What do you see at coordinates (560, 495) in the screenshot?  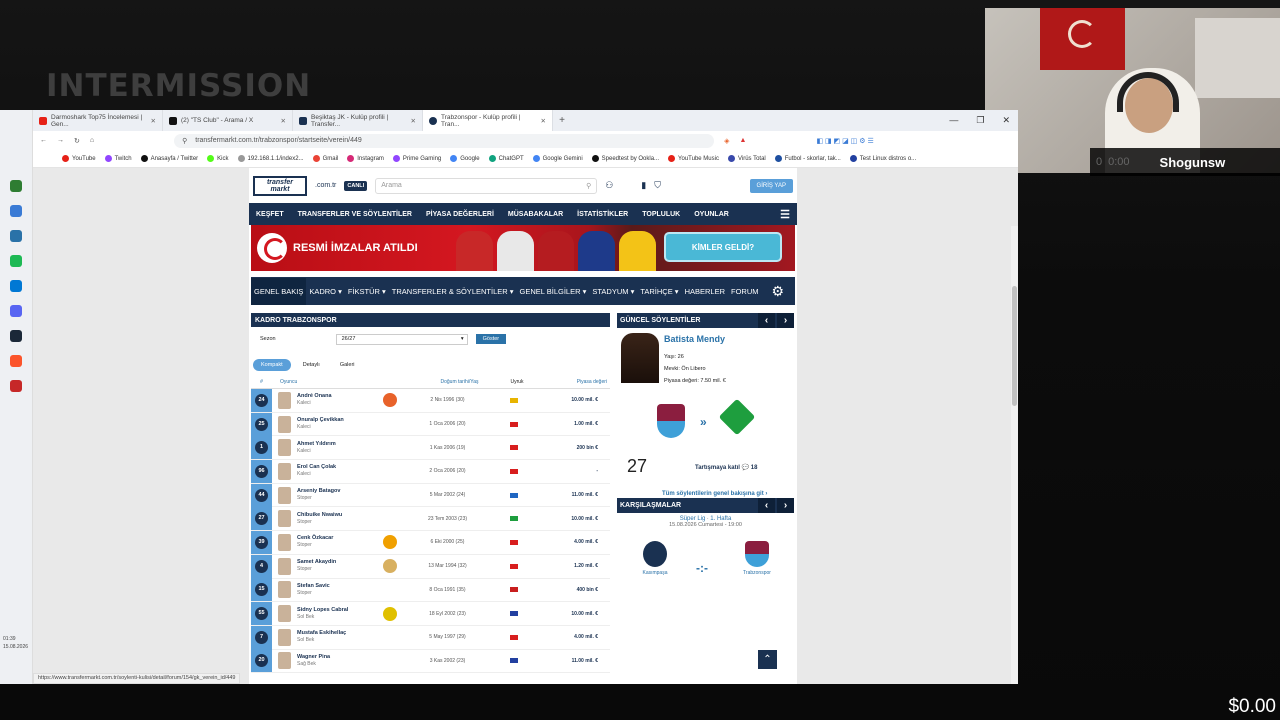 I see `player-value: 11.00 mil. €` at bounding box center [560, 495].